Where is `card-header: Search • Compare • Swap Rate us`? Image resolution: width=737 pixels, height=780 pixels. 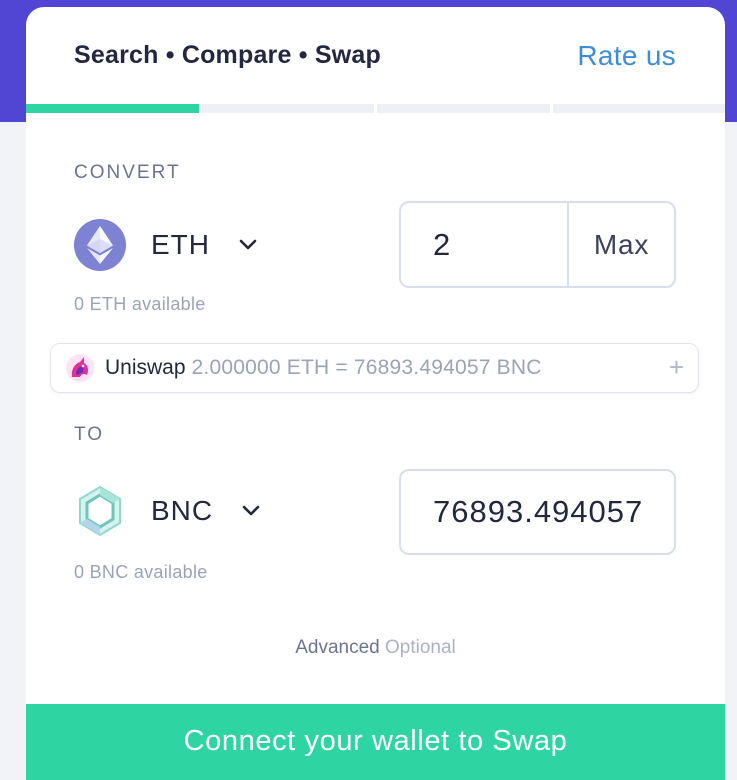
card-header: Search • Compare • Swap Rate us is located at coordinates (375, 56).